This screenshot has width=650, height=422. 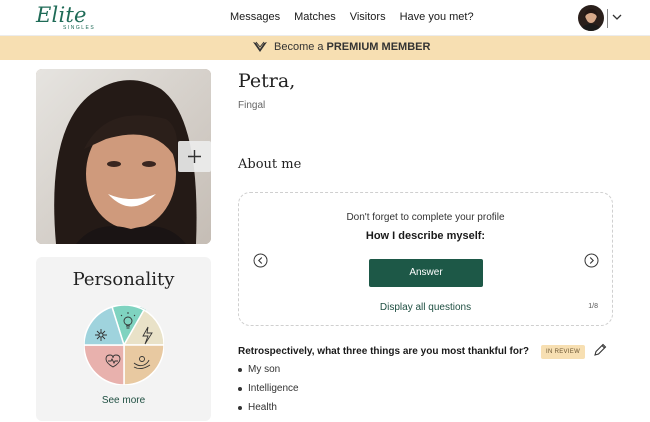 What do you see at coordinates (260, 46) in the screenshot?
I see `premium-wings-icon` at bounding box center [260, 46].